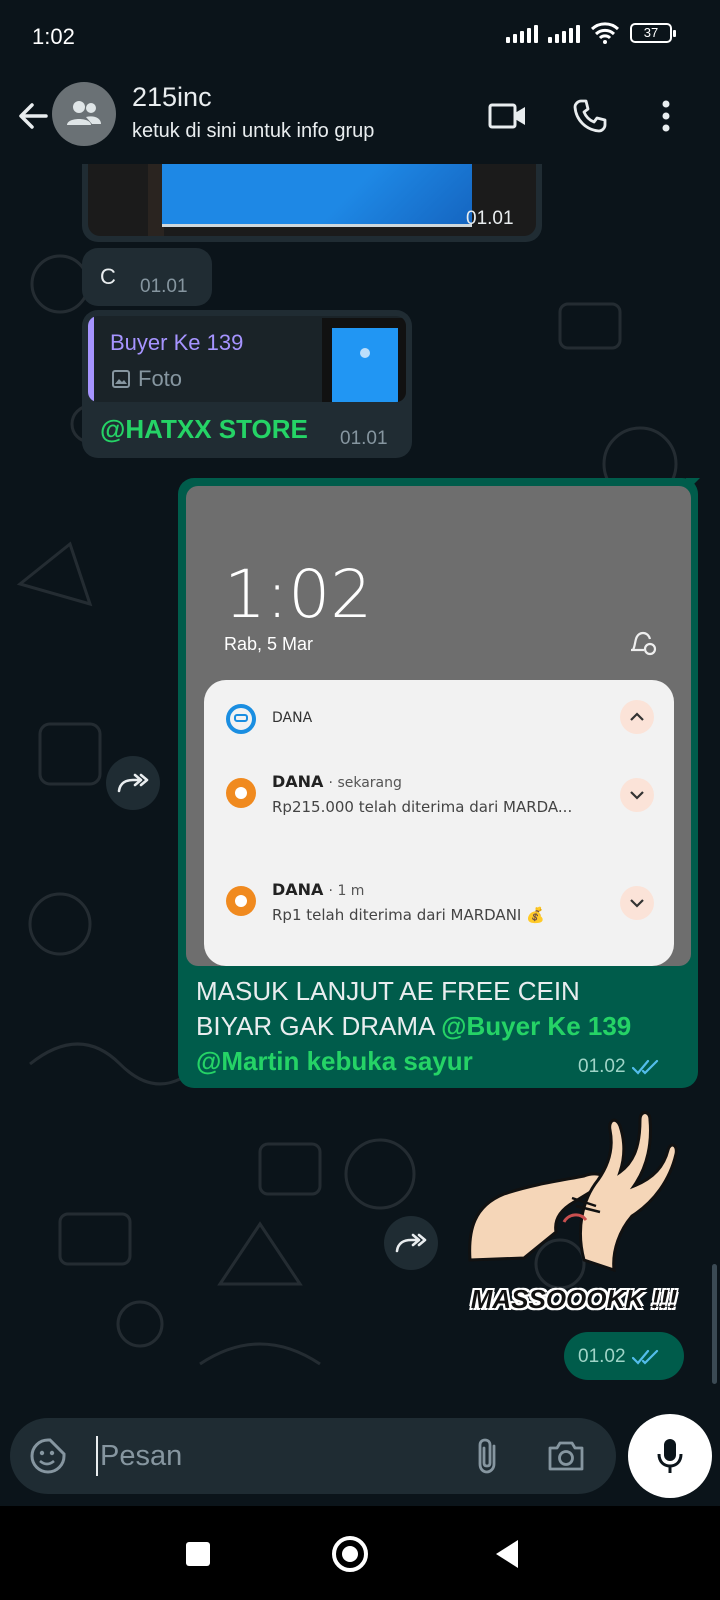  I want to click on sticker-time-badge: 01.02, so click(624, 1356).